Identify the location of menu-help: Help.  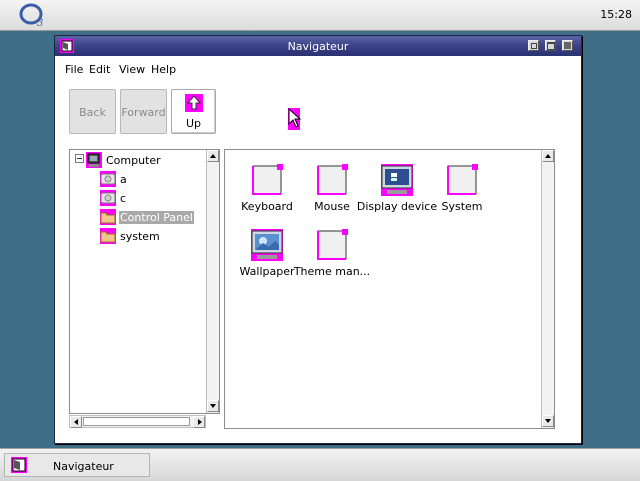
(163, 69).